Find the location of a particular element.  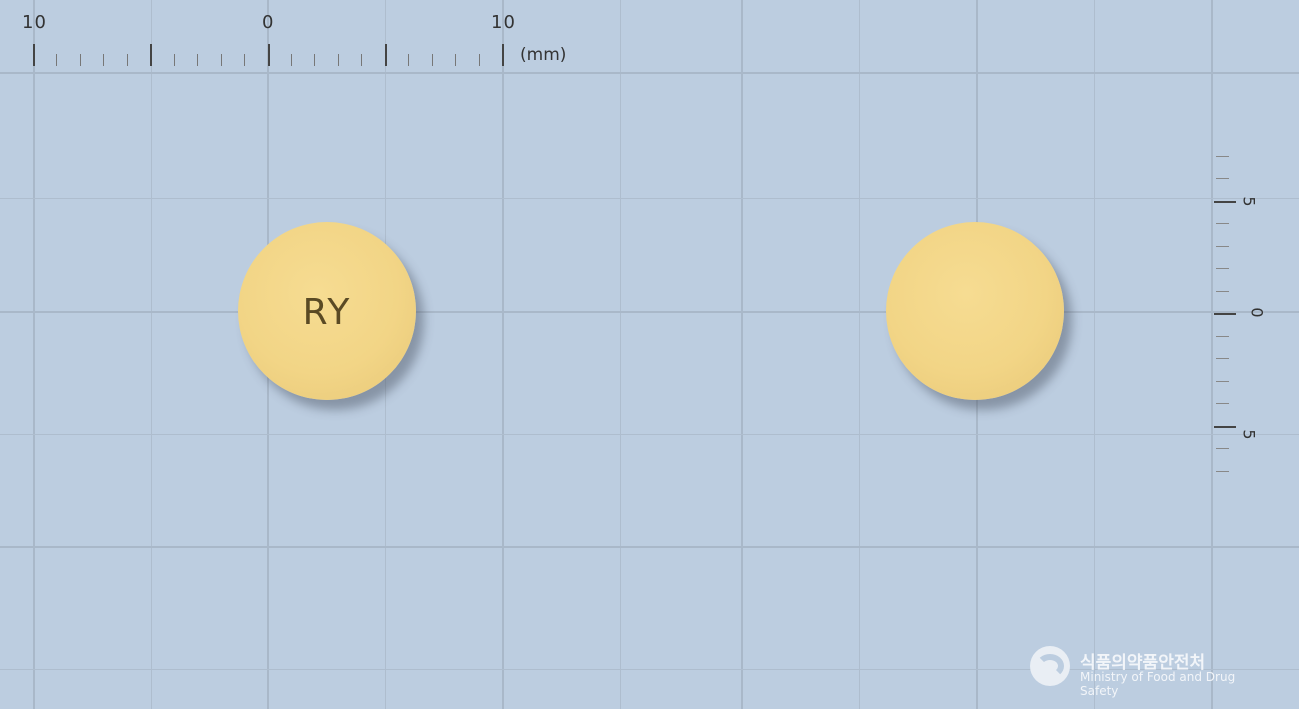

pill-front: RY is located at coordinates (327, 311).